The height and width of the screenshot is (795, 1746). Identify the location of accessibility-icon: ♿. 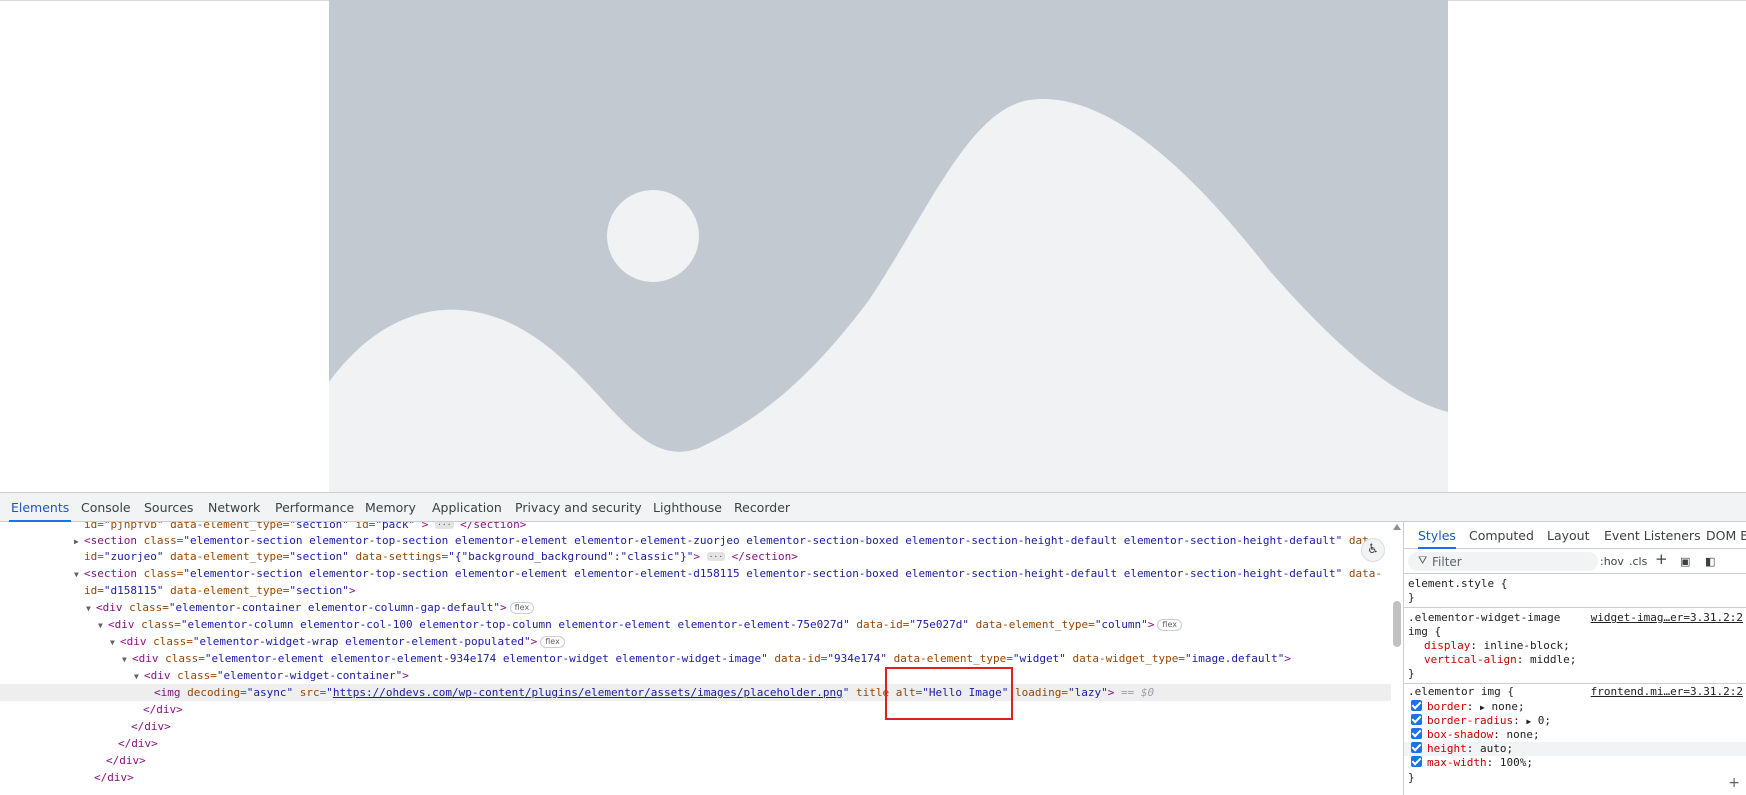
(1373, 550).